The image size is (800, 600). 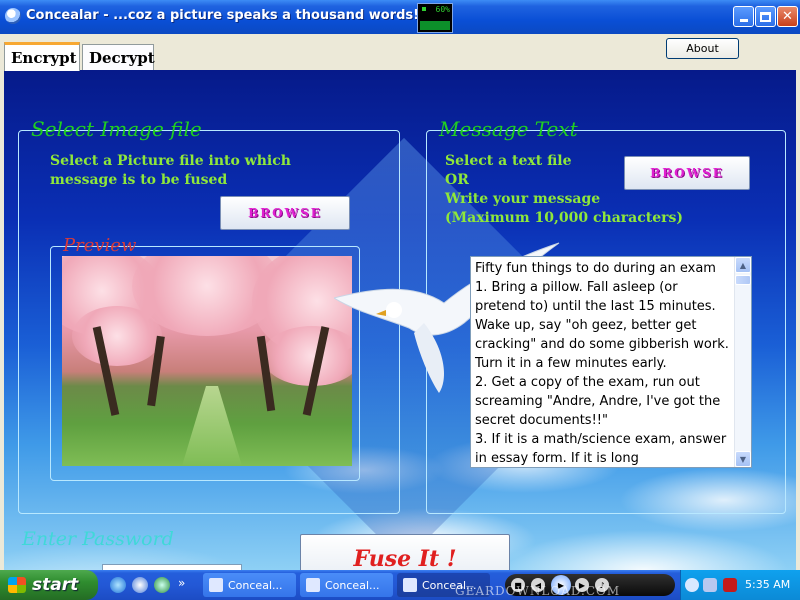 I want to click on preview-image, so click(x=207, y=361).